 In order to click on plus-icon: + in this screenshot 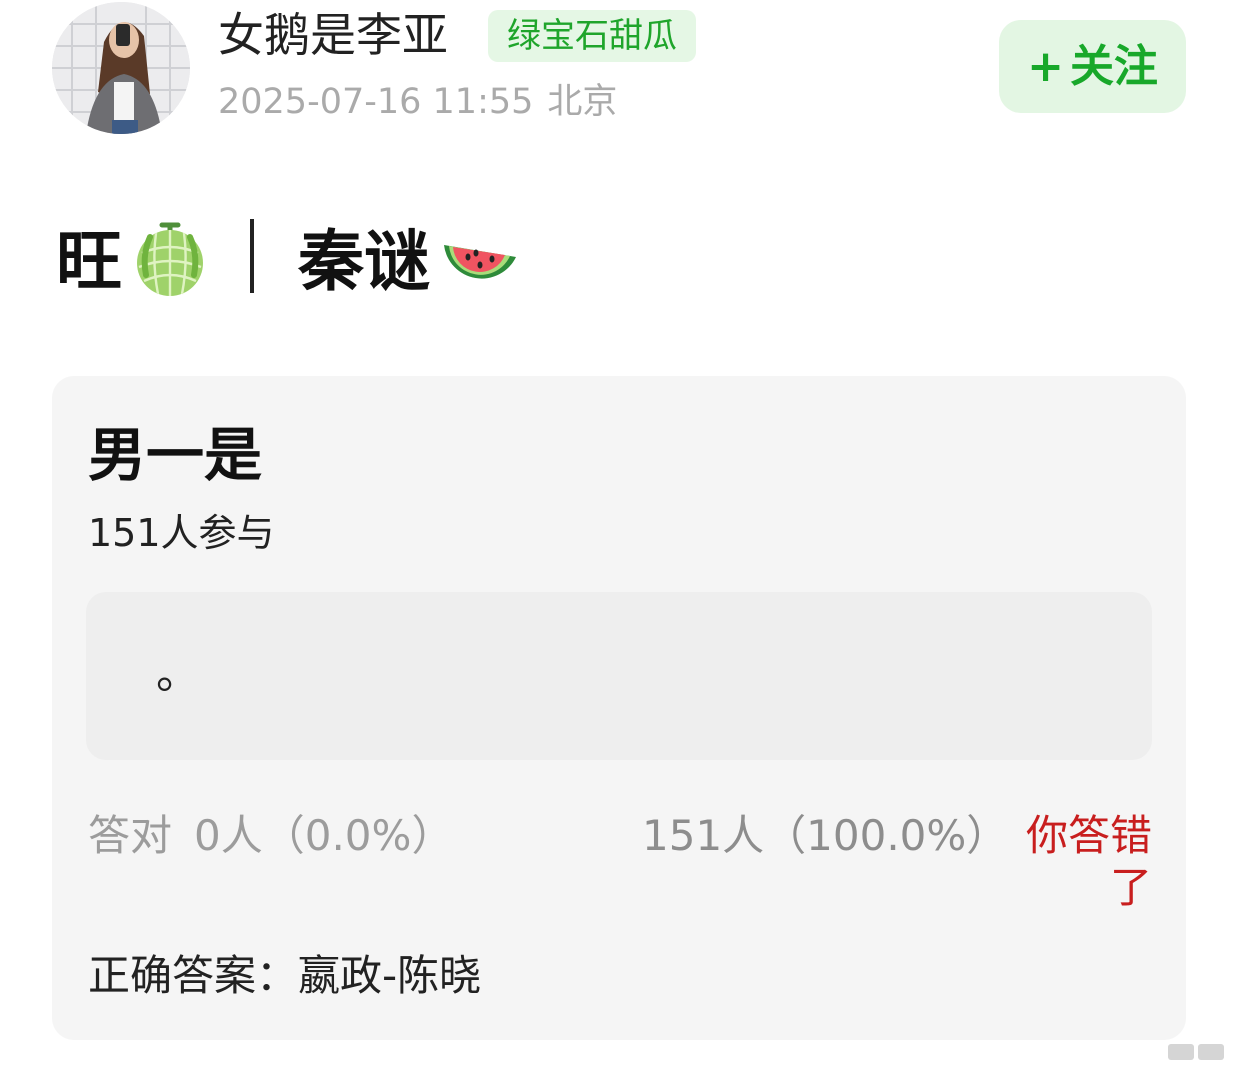, I will do `click(1045, 66)`.